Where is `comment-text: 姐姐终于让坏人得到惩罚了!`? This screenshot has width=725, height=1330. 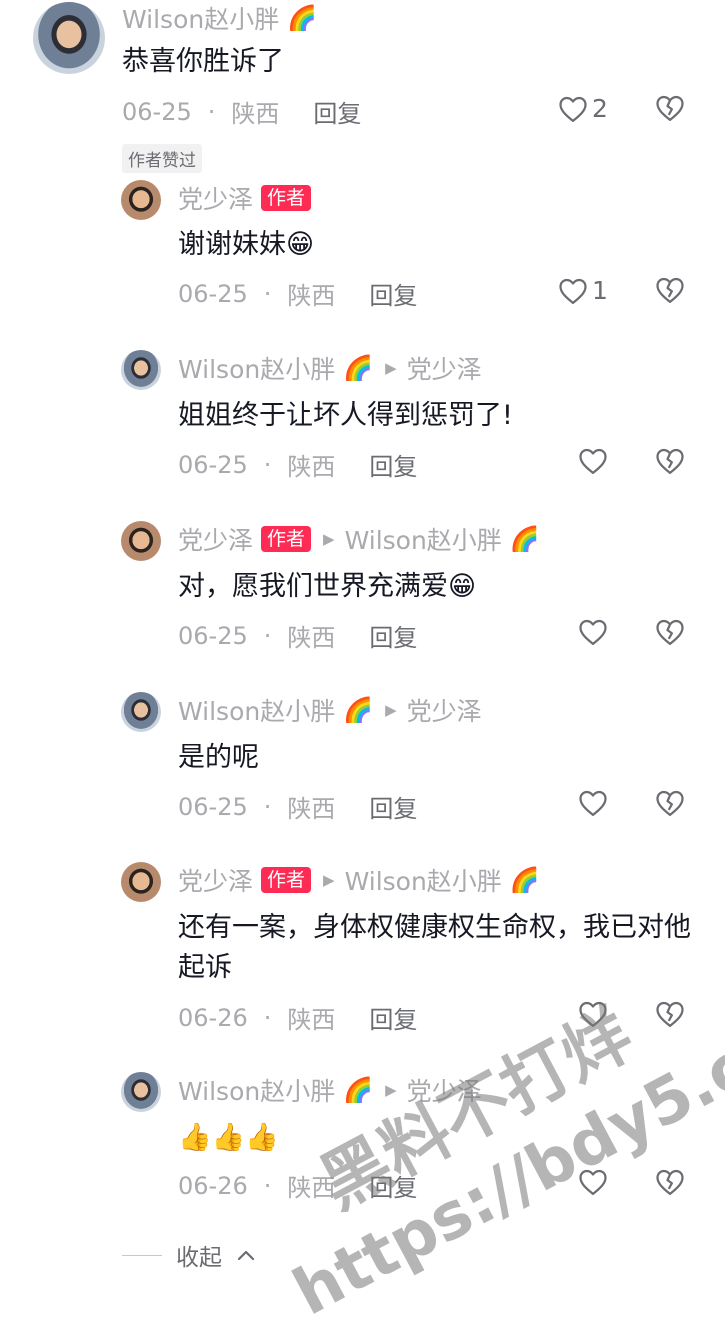
comment-text: 姐姐终于让坏人得到惩罚了! is located at coordinates (345, 415).